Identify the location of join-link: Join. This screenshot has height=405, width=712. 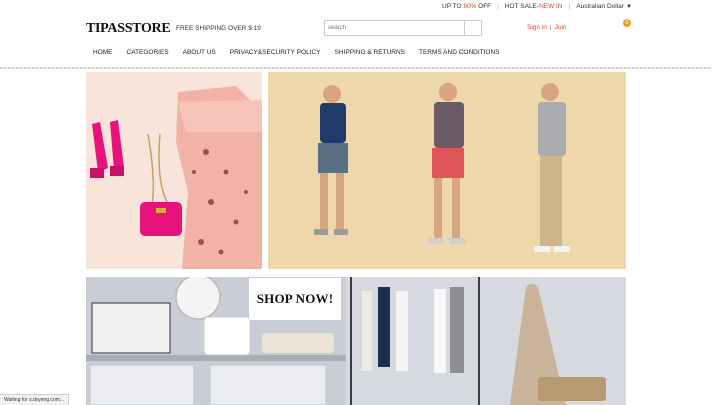
(561, 27).